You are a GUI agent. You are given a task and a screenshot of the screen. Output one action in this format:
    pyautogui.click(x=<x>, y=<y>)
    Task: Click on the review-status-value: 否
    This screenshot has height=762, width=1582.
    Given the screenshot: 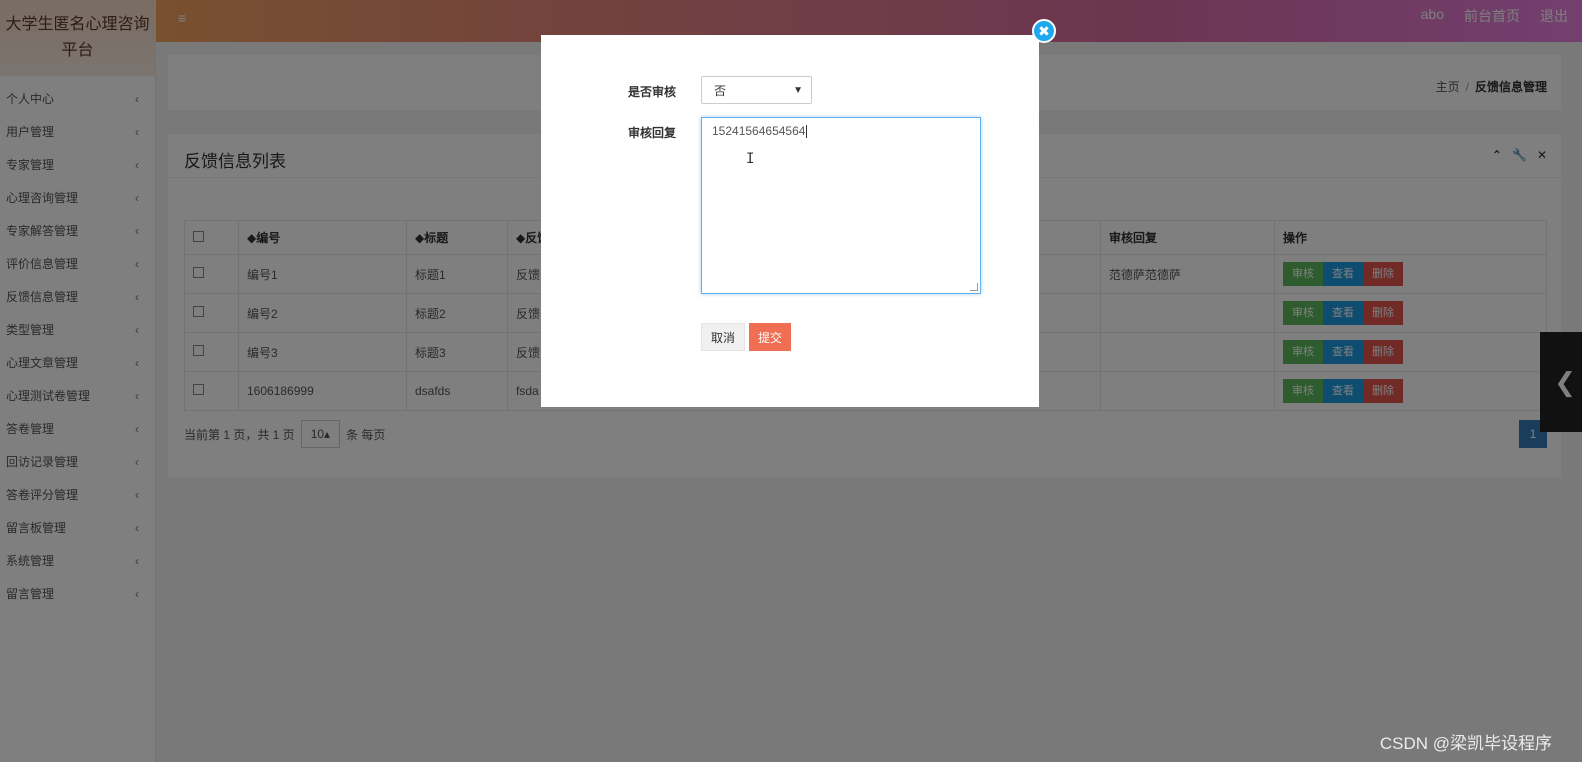 What is the action you would take?
    pyautogui.click(x=720, y=90)
    